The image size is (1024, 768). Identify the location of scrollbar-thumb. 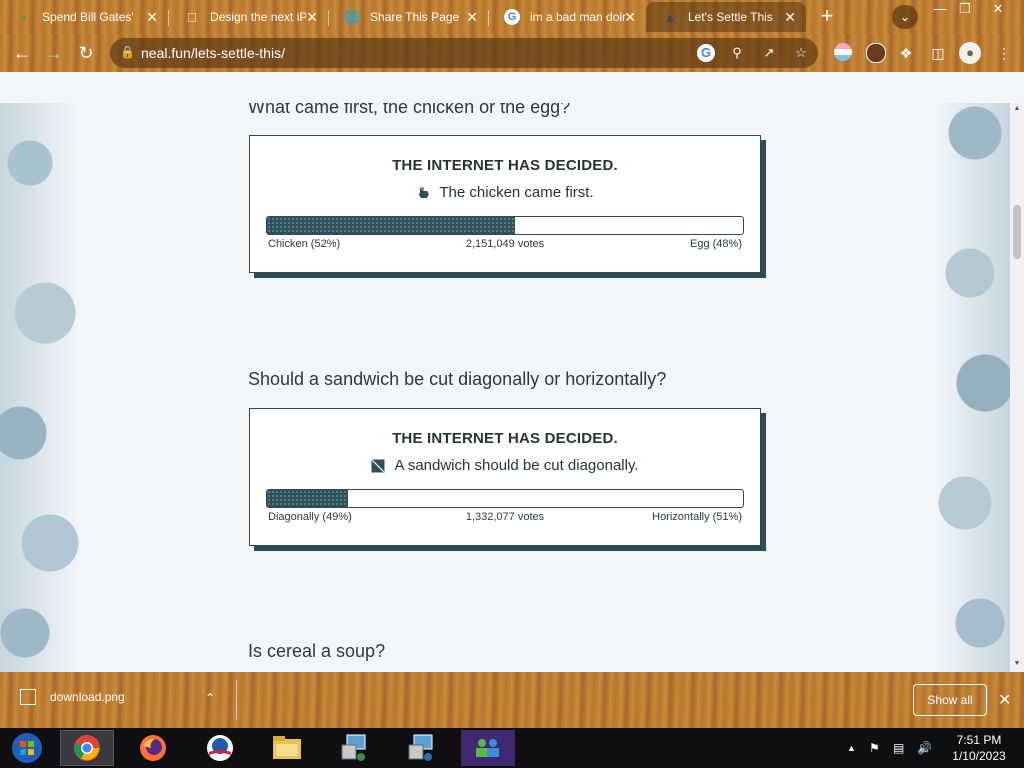
(1017, 232).